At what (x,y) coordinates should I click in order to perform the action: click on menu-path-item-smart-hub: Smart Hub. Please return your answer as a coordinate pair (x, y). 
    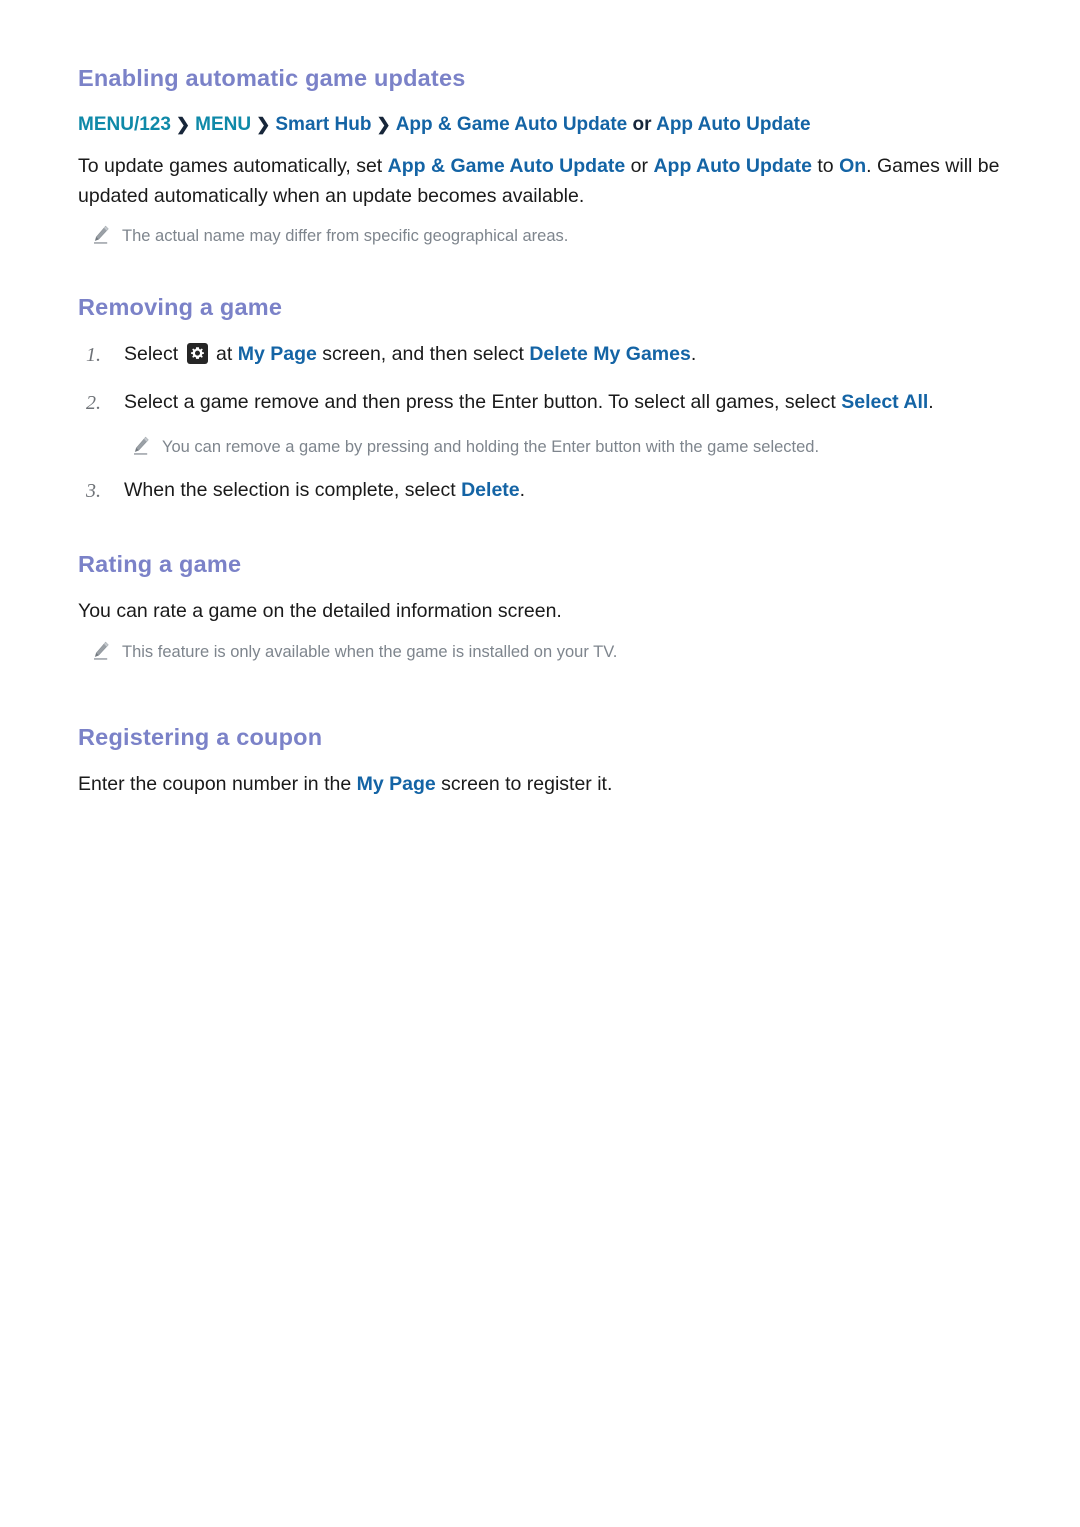
    Looking at the image, I should click on (323, 124).